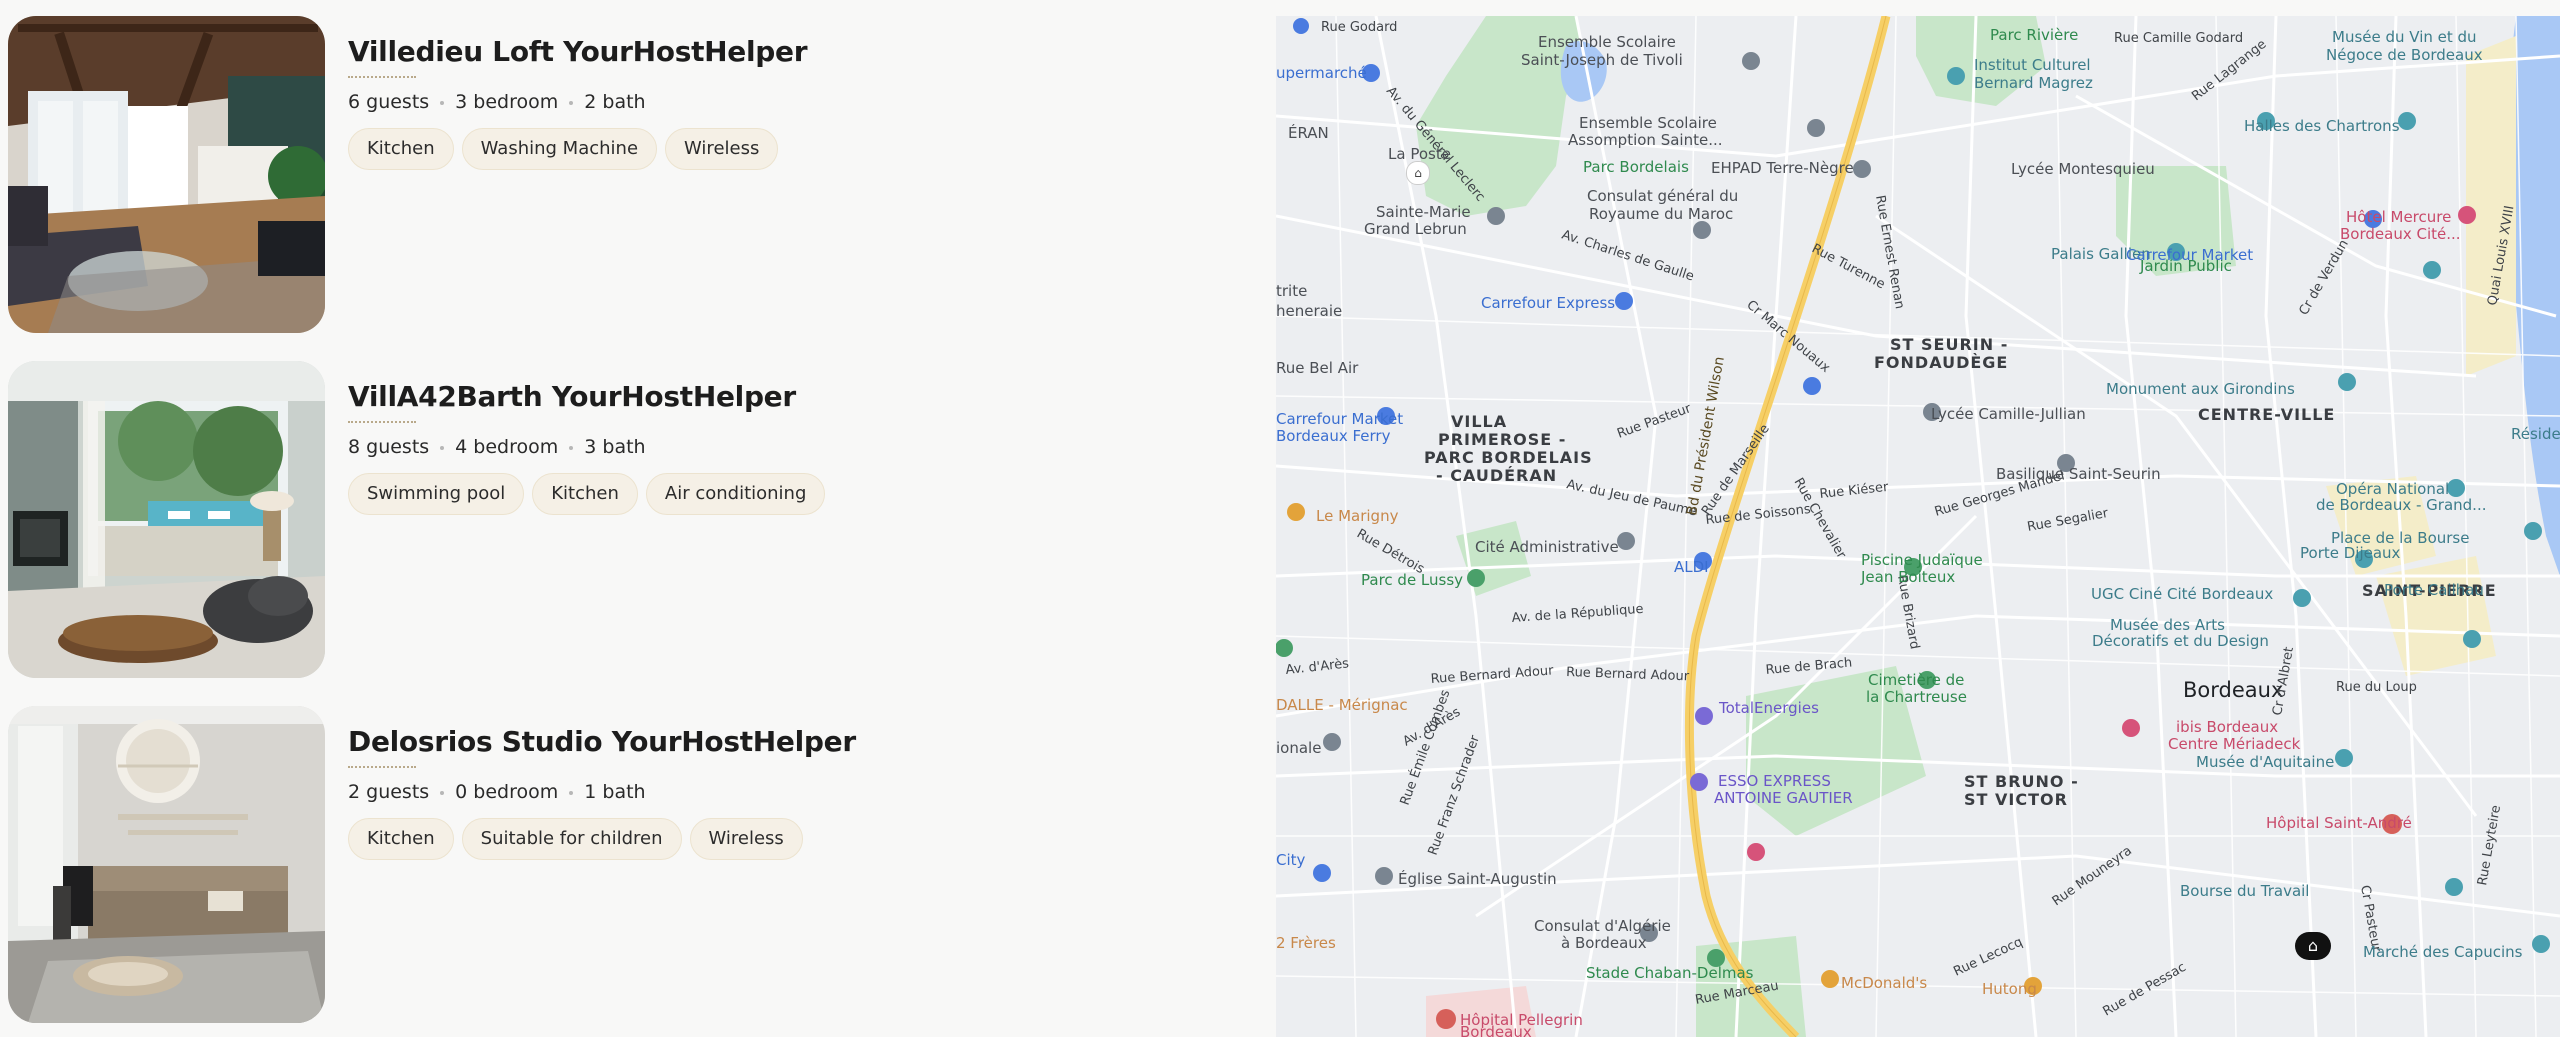 This screenshot has height=1037, width=2560. I want to click on poi-label: Hôpital Saint-André, so click(2339, 823).